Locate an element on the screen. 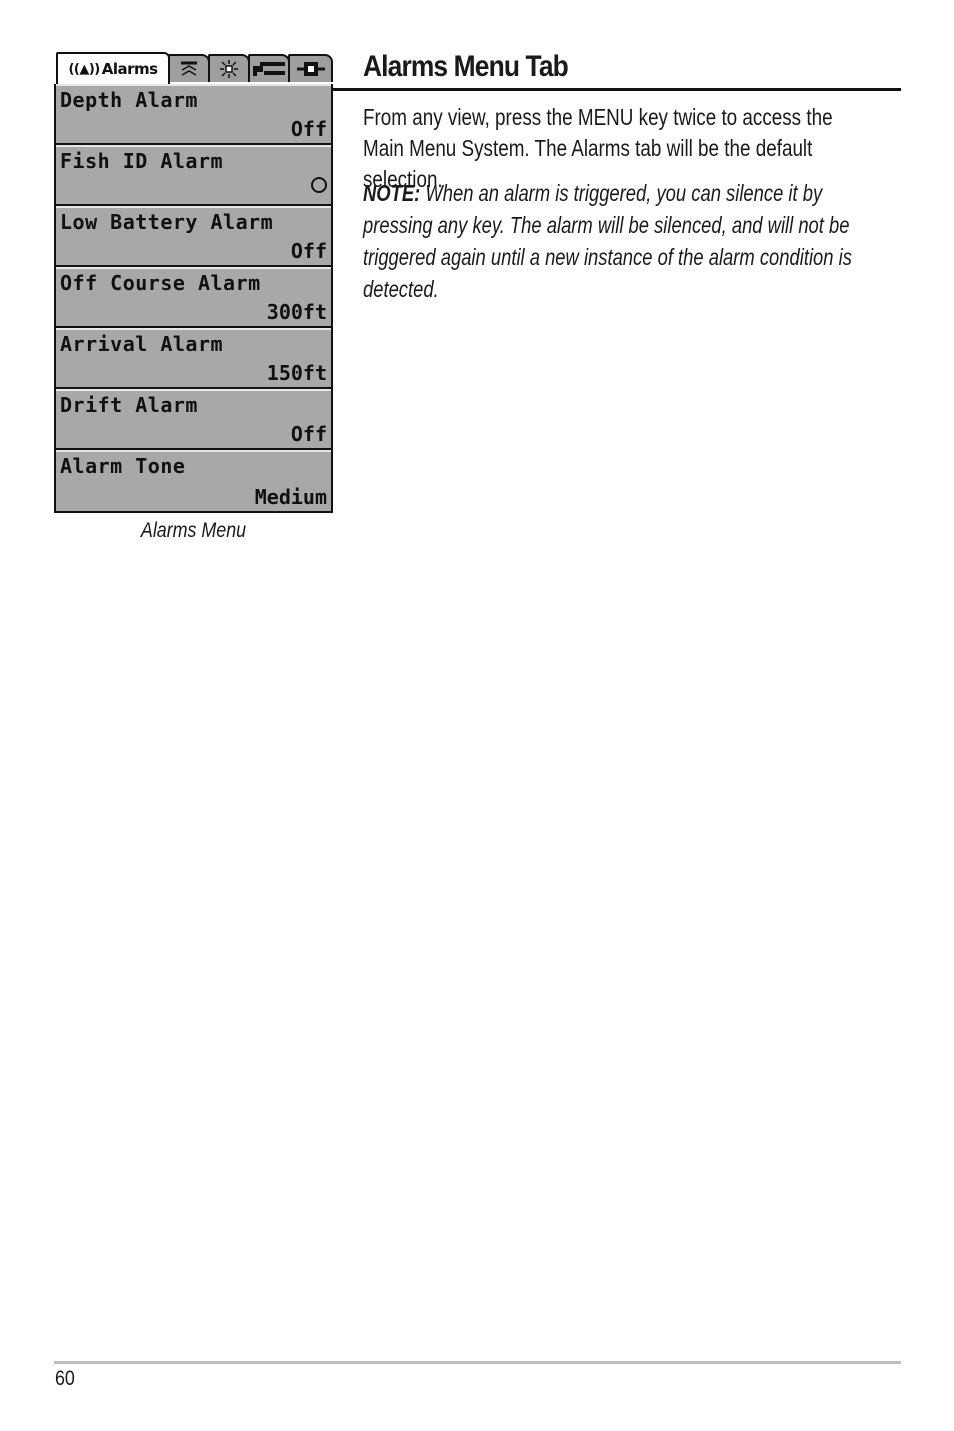 The image size is (954, 1431). item-label: Low Battery Alarm is located at coordinates (167, 222).